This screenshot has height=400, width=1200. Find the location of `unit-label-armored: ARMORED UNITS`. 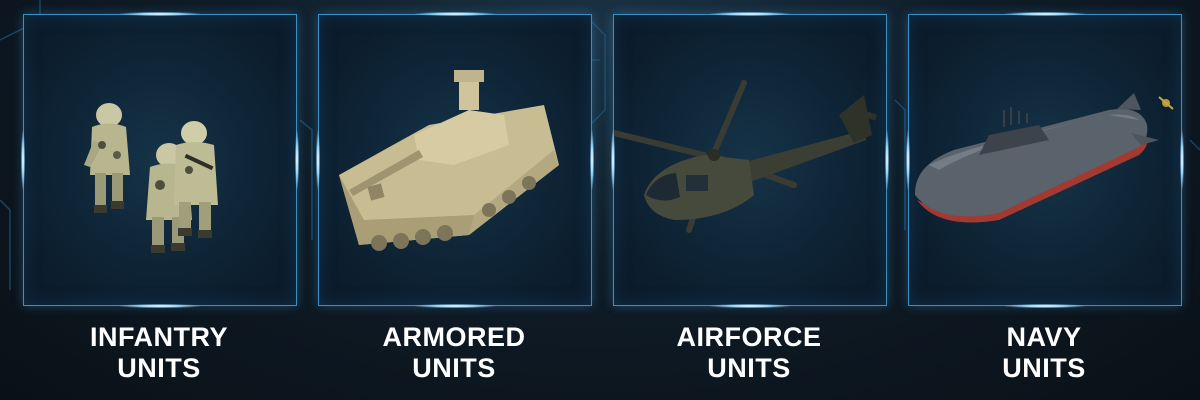

unit-label-armored: ARMORED UNITS is located at coordinates (454, 353).